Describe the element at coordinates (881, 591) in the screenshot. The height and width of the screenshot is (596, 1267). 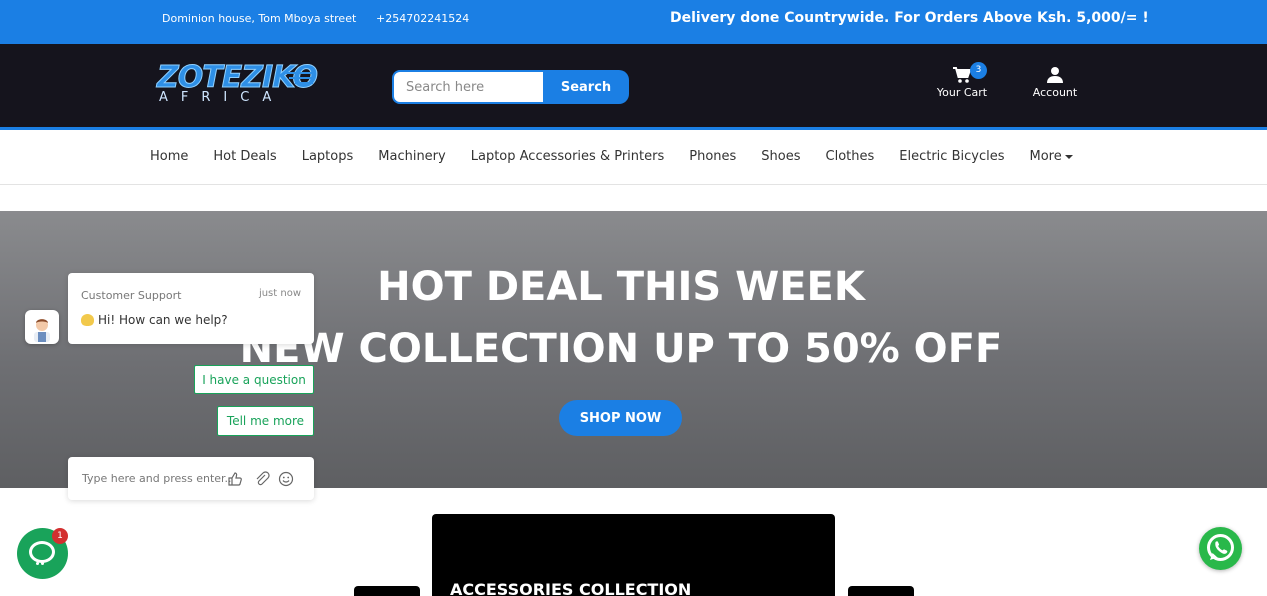
I see `collection-card-right` at that location.